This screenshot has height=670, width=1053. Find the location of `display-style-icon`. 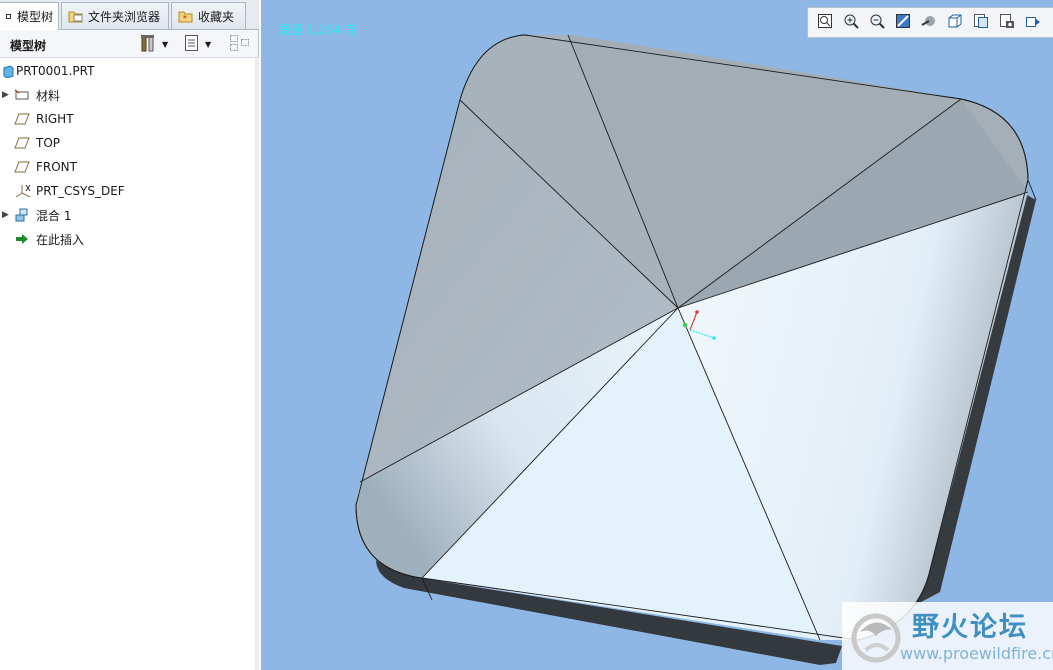

display-style-icon is located at coordinates (929, 22).